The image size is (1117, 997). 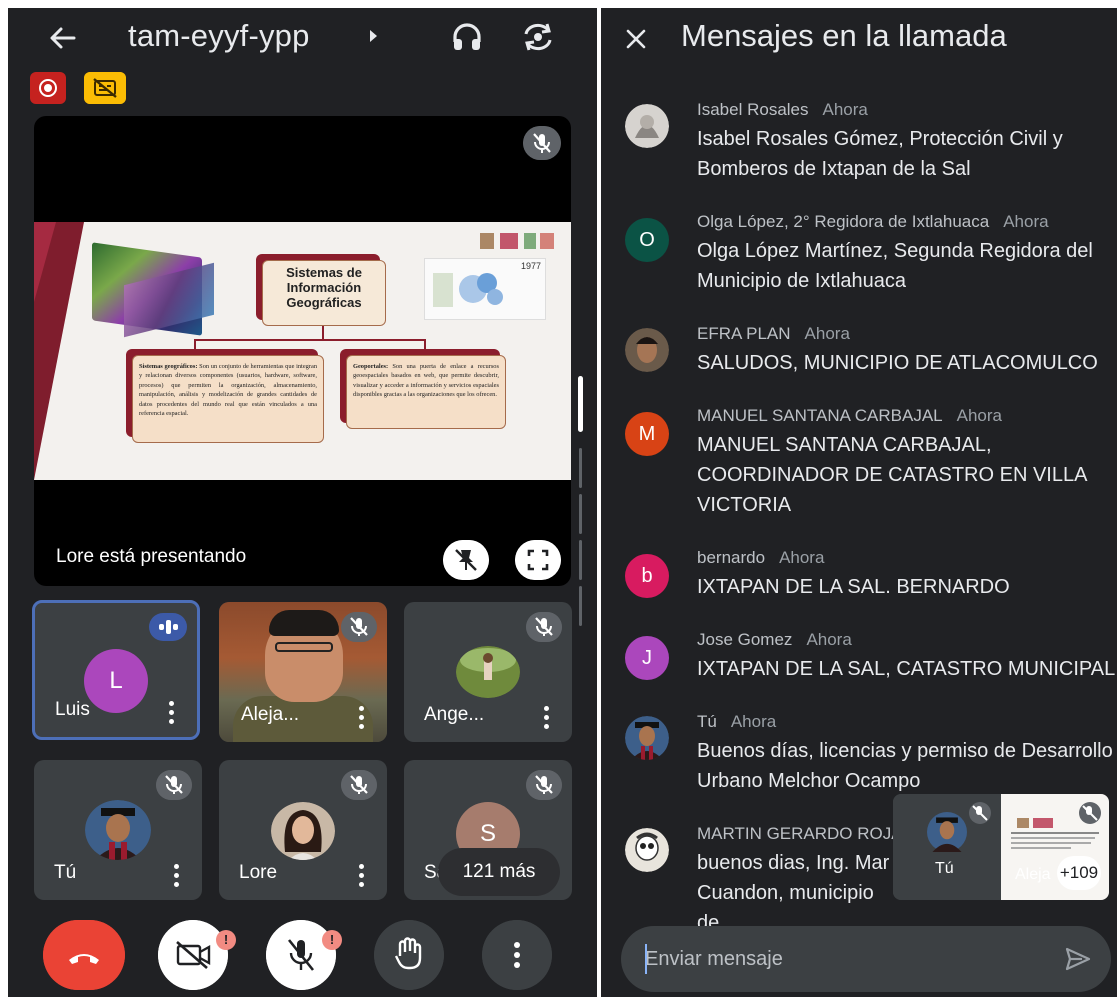 I want to click on message-input, so click(x=835, y=959).